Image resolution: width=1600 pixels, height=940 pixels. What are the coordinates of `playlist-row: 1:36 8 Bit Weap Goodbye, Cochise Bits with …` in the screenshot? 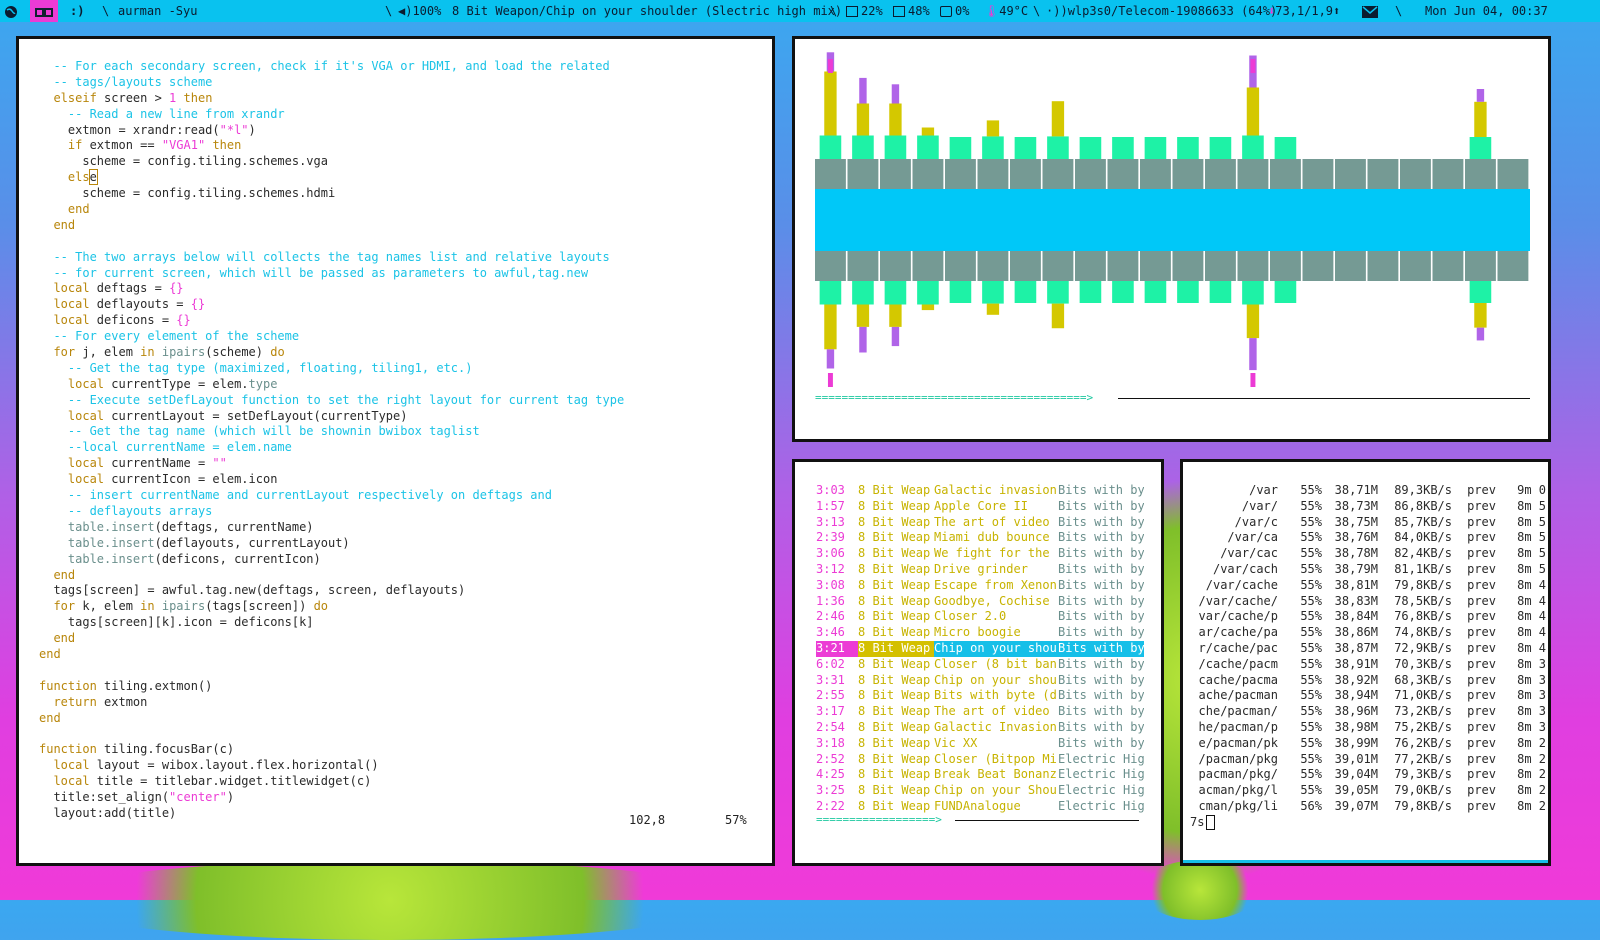 It's located at (980, 602).